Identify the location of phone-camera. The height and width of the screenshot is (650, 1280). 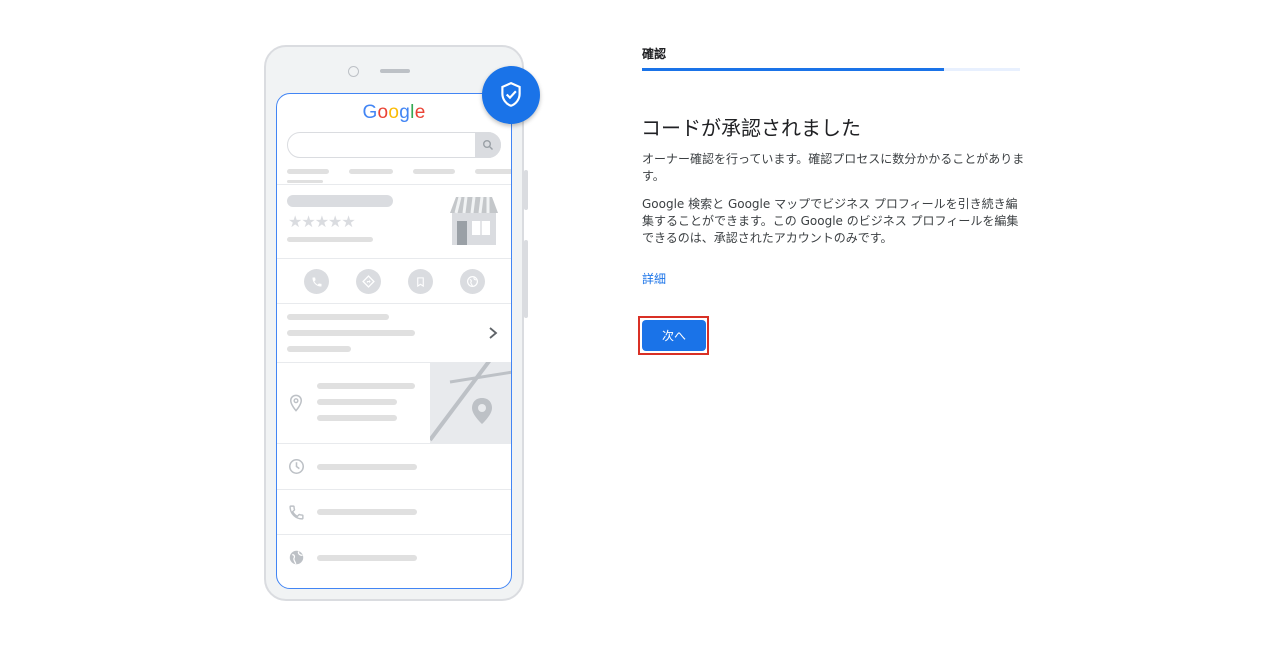
(353, 71).